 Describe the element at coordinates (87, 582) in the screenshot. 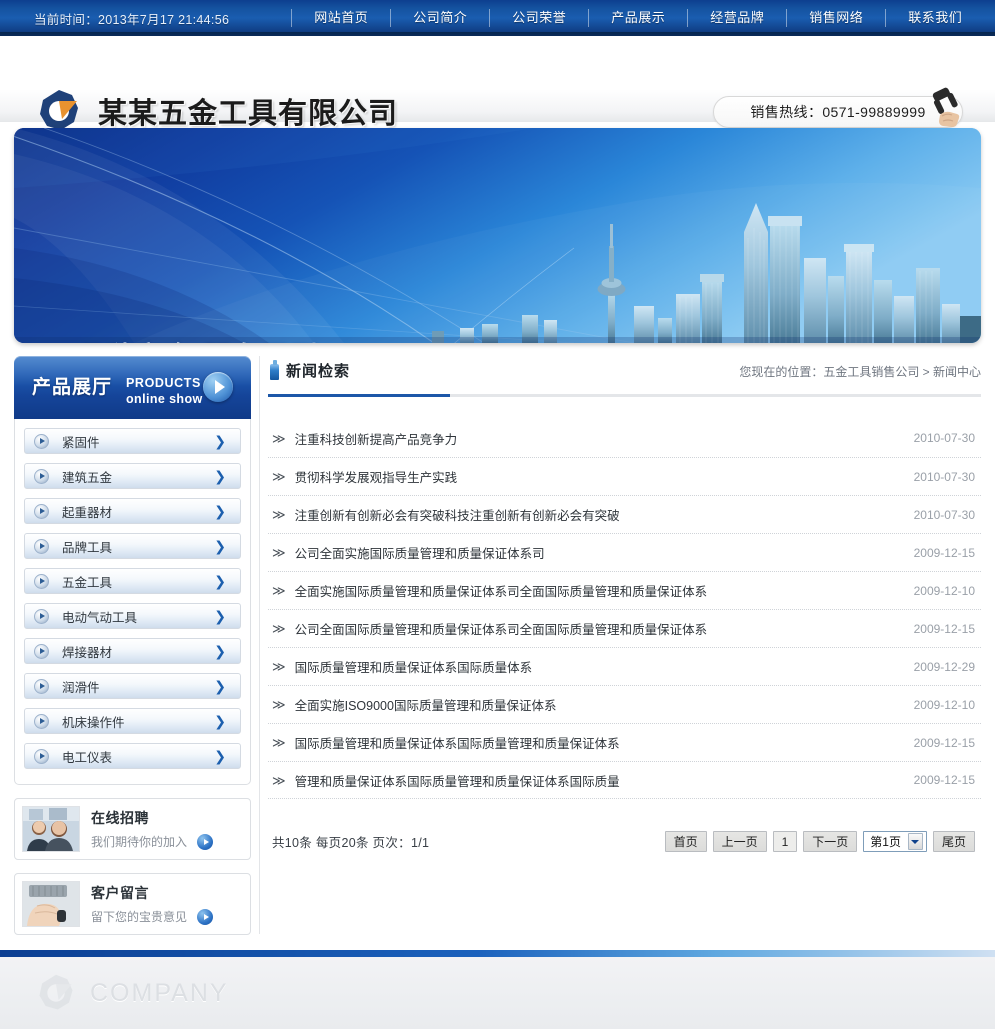

I see `category-label: 五金工具` at that location.